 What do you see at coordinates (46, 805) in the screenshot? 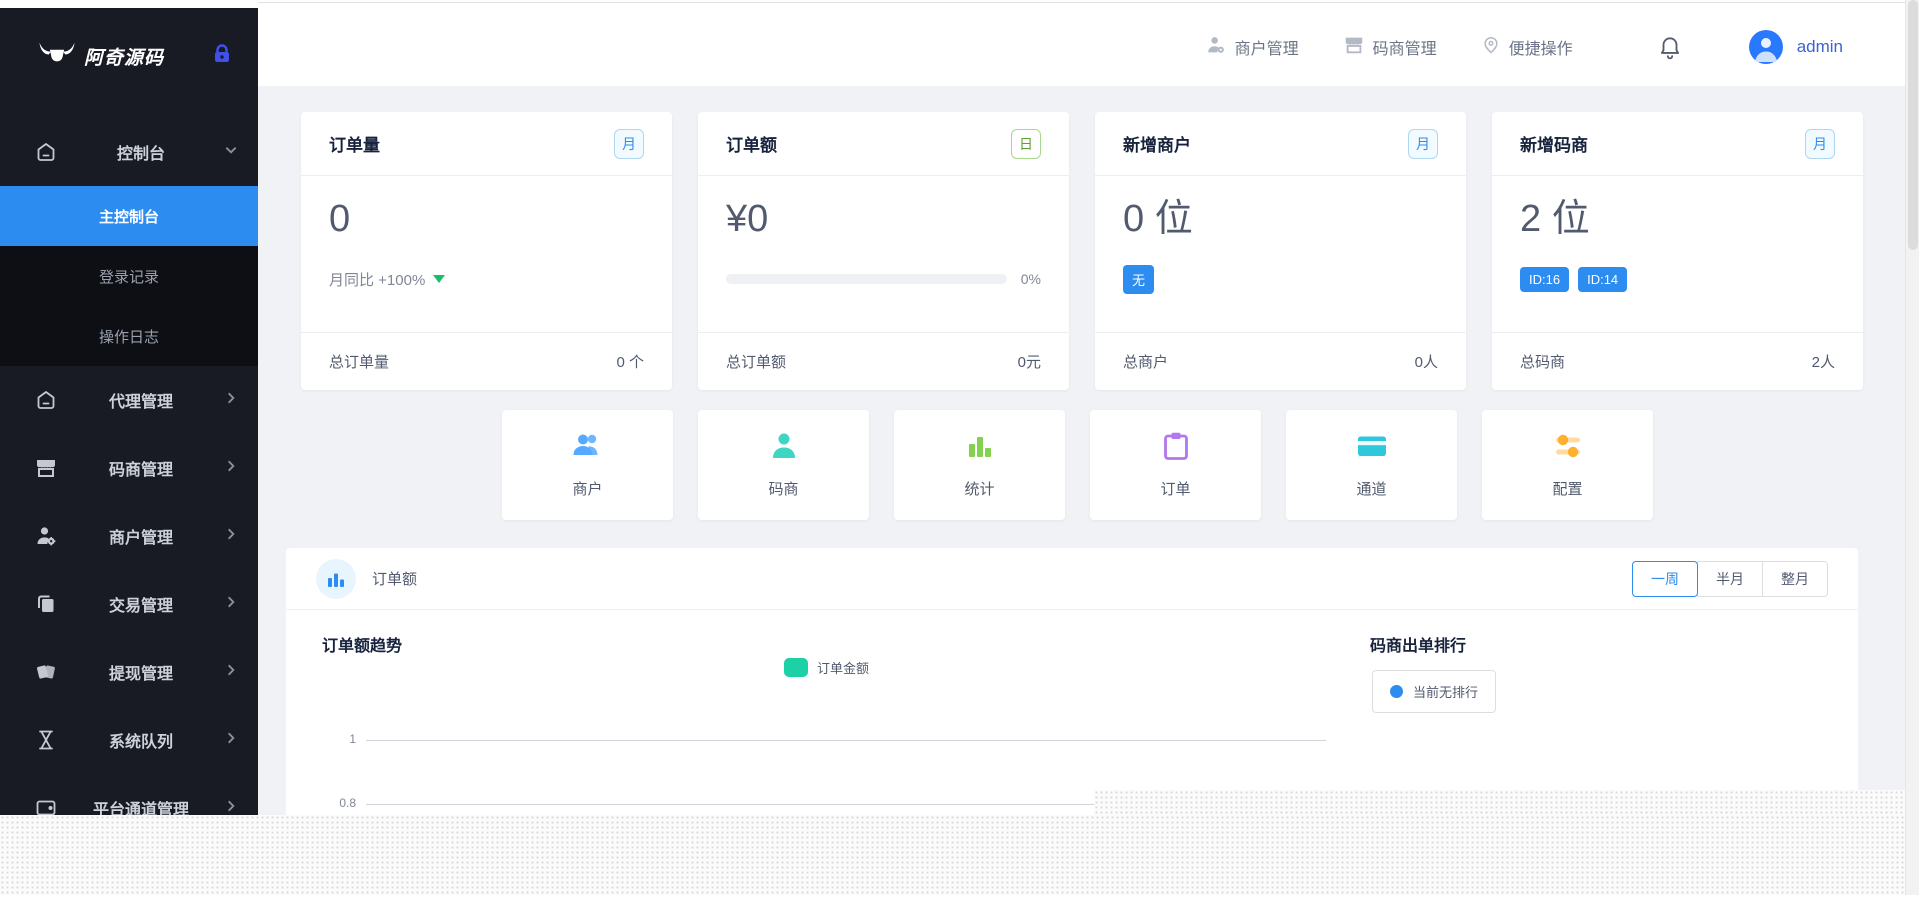
I see `wallet-icon` at bounding box center [46, 805].